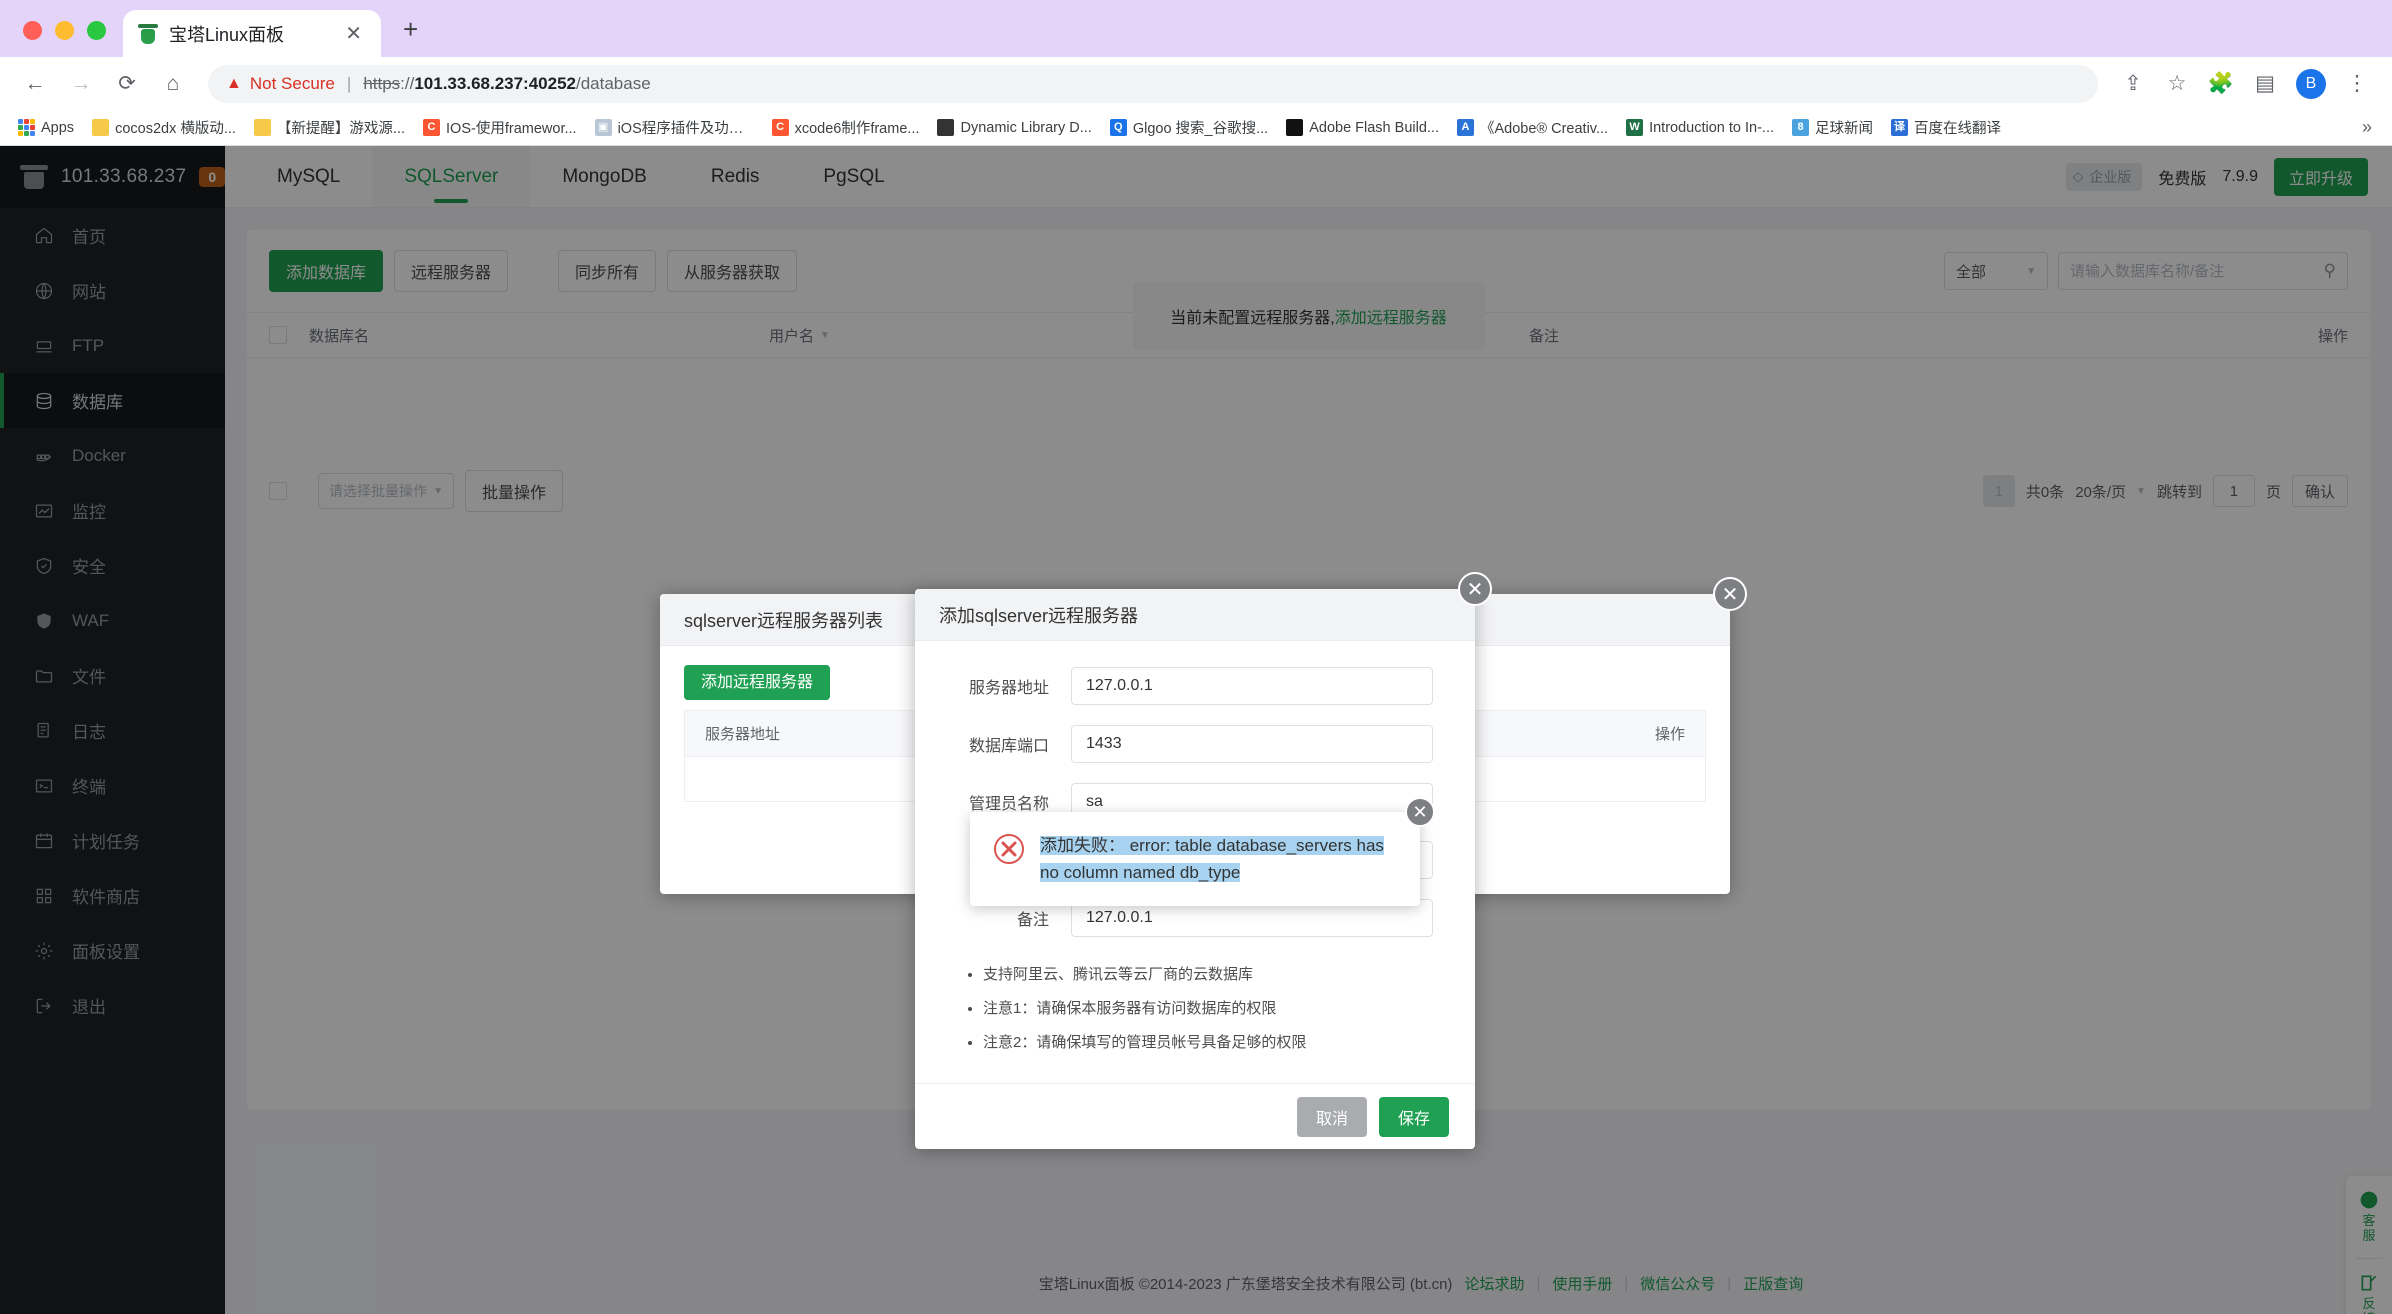 This screenshot has height=1314, width=2392. What do you see at coordinates (410, 35) in the screenshot?
I see `new-tab-button: +` at bounding box center [410, 35].